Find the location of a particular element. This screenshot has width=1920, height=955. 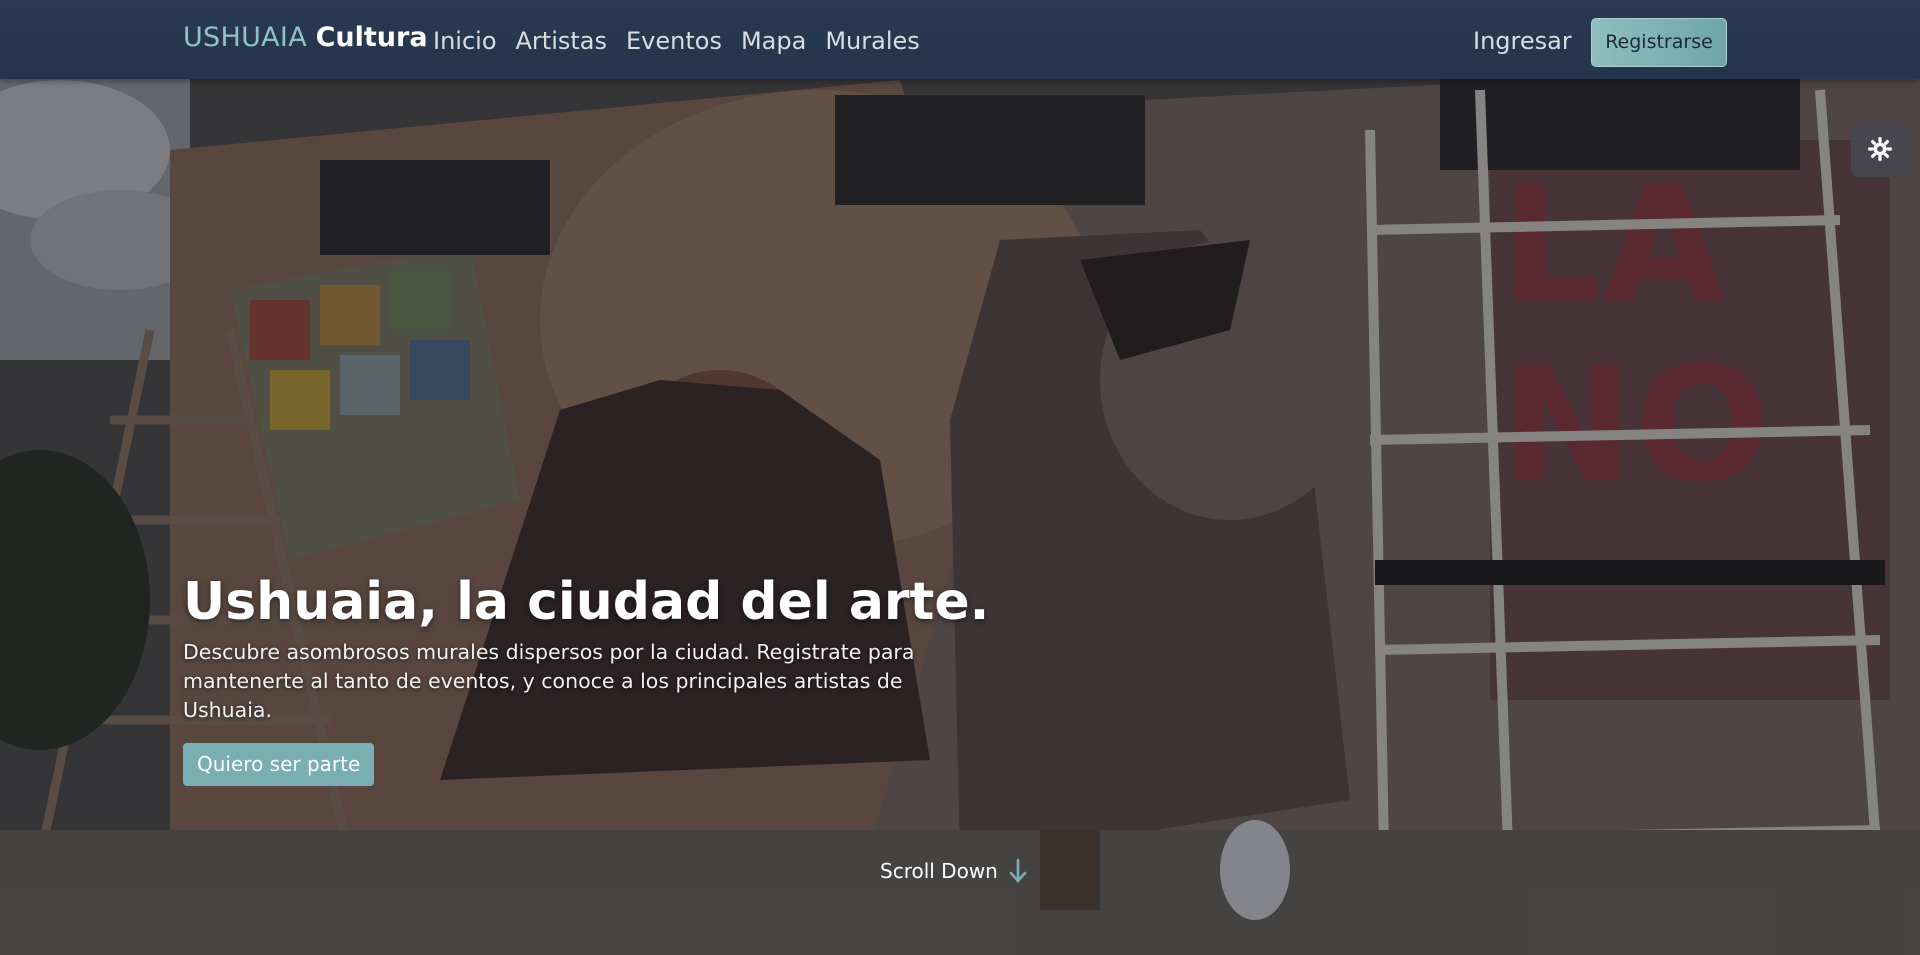

nav-link-artistas: Artistas is located at coordinates (562, 41).